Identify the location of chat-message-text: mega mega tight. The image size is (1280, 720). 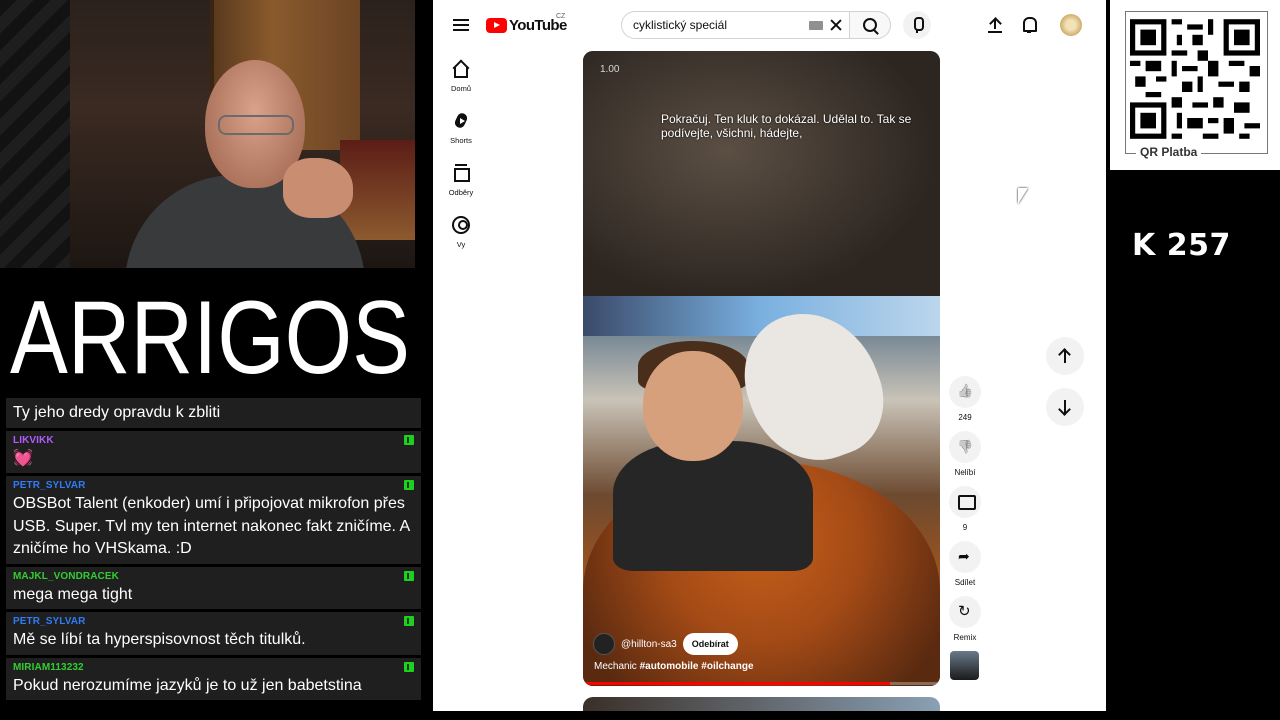
(73, 594).